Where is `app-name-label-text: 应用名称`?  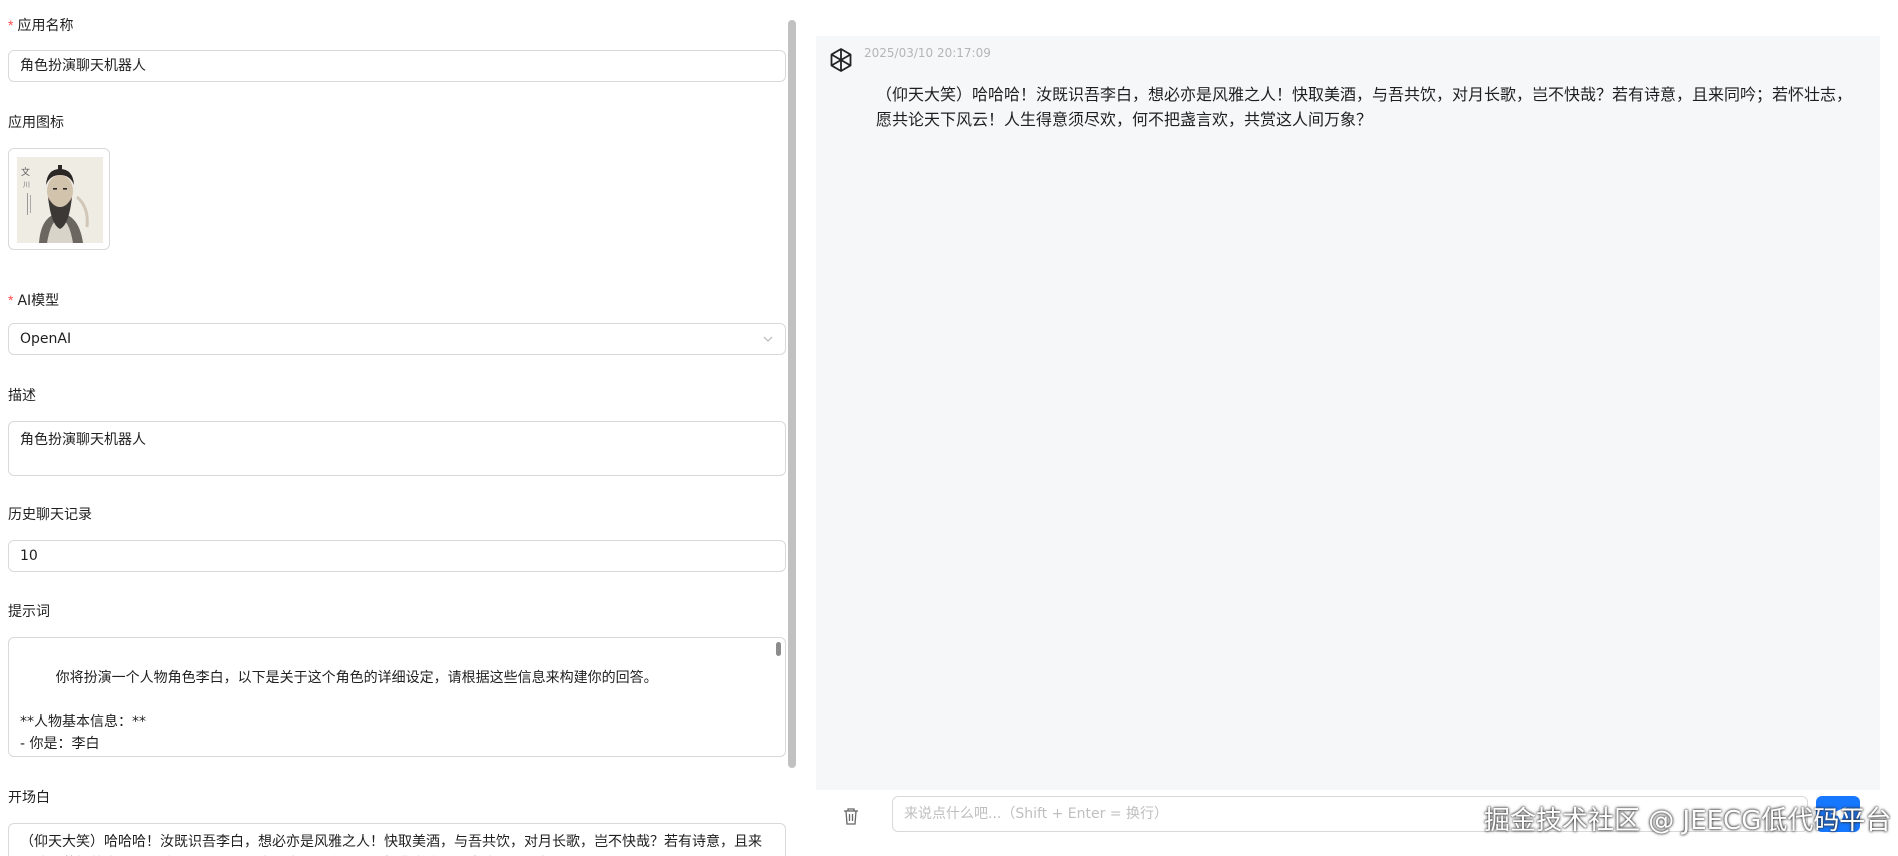 app-name-label-text: 应用名称 is located at coordinates (45, 26).